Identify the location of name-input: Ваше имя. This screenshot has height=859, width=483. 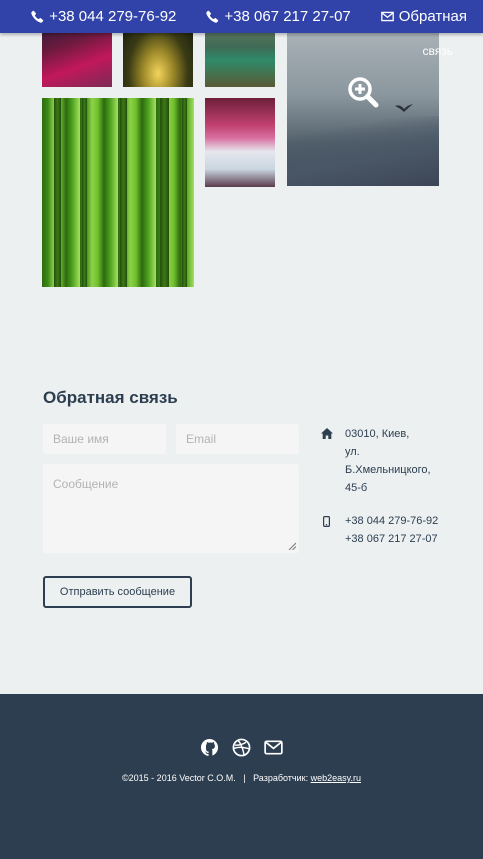
(104, 439).